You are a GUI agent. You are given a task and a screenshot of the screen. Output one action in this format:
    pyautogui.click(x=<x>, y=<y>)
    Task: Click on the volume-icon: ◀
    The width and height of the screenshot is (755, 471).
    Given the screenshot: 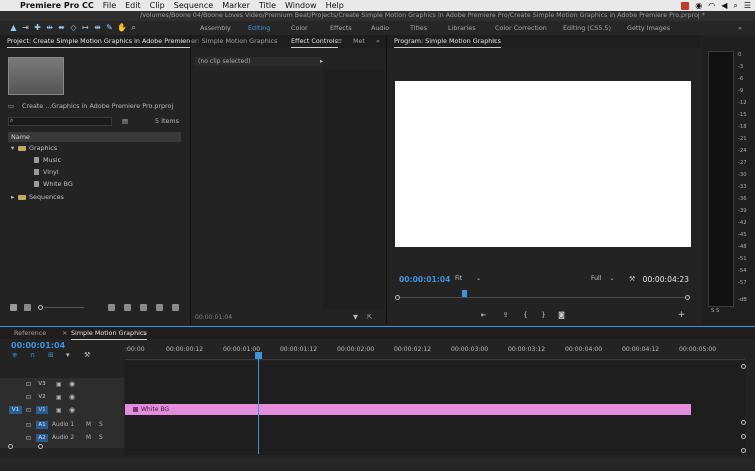 What is the action you would take?
    pyautogui.click(x=724, y=5)
    